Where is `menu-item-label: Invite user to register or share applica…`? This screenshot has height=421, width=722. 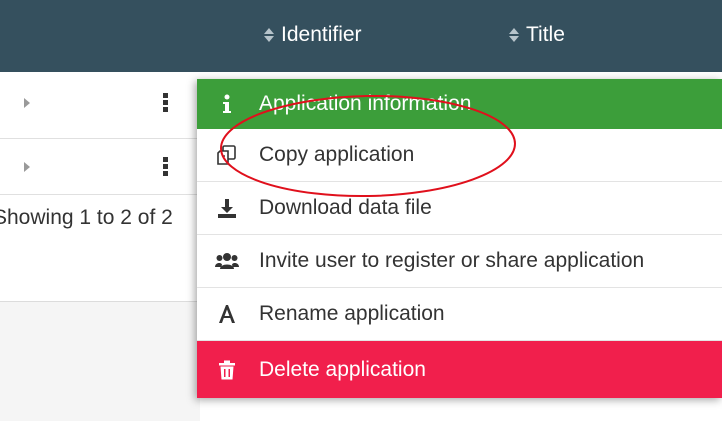 menu-item-label: Invite user to register or share applica… is located at coordinates (452, 260).